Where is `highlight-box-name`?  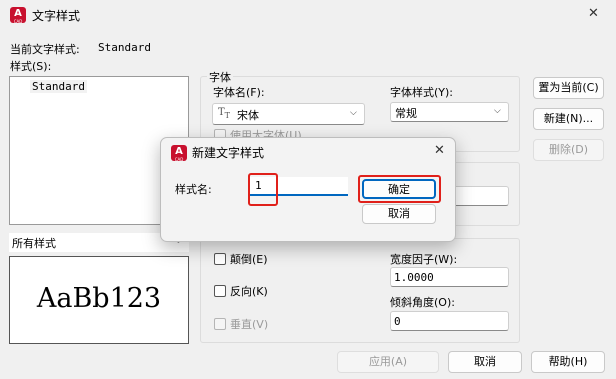
highlight-box-name is located at coordinates (263, 189).